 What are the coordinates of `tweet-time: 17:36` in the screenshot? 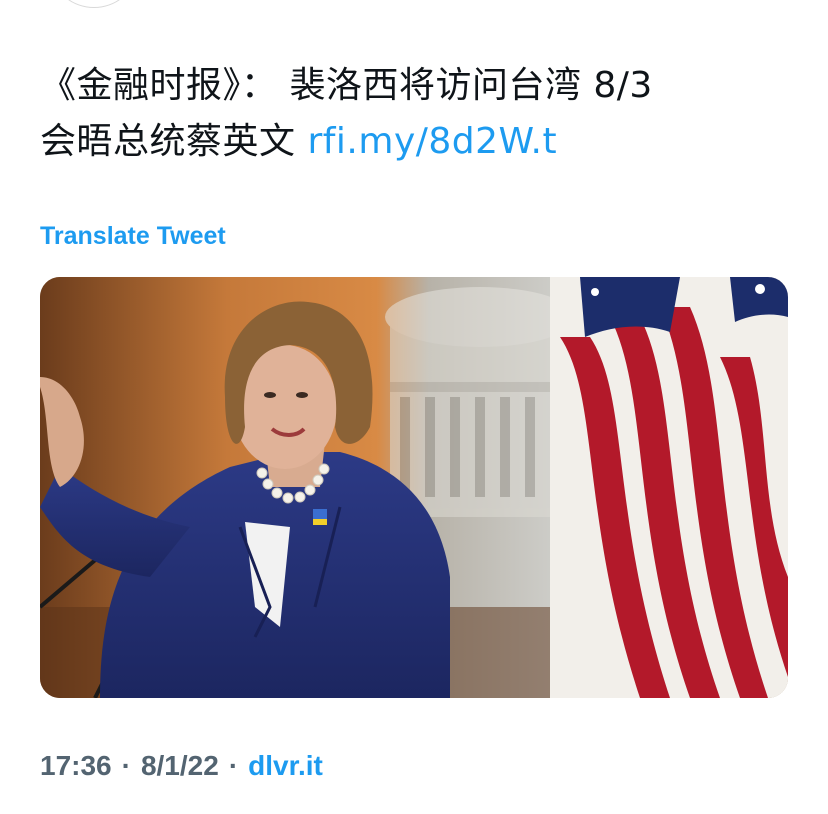 It's located at (76, 765).